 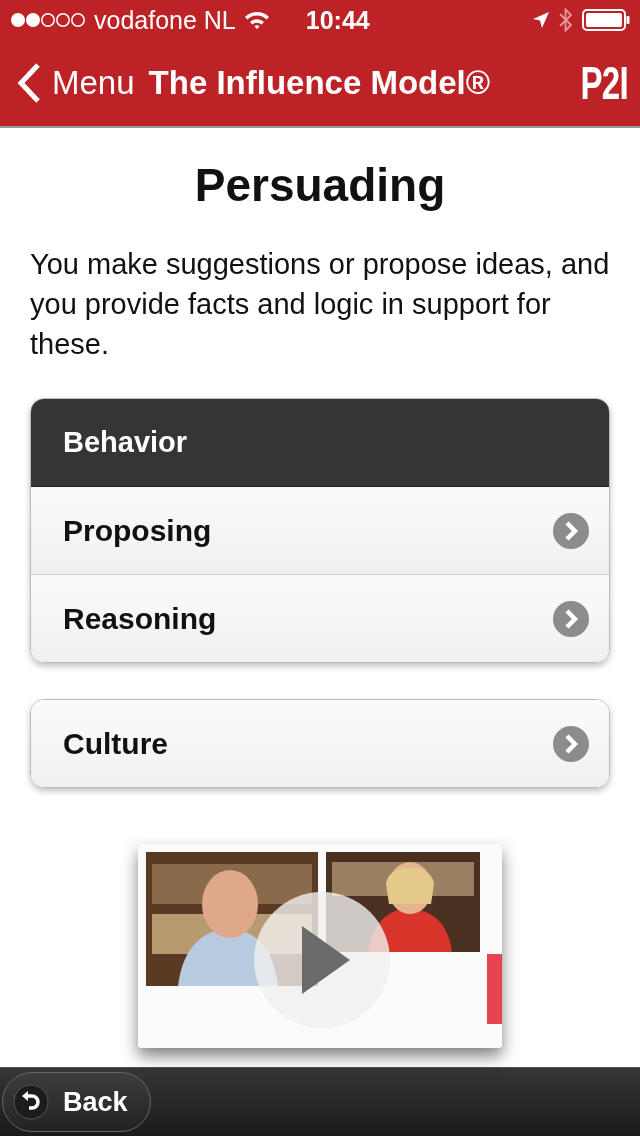 I want to click on signal-icon, so click(x=48, y=20).